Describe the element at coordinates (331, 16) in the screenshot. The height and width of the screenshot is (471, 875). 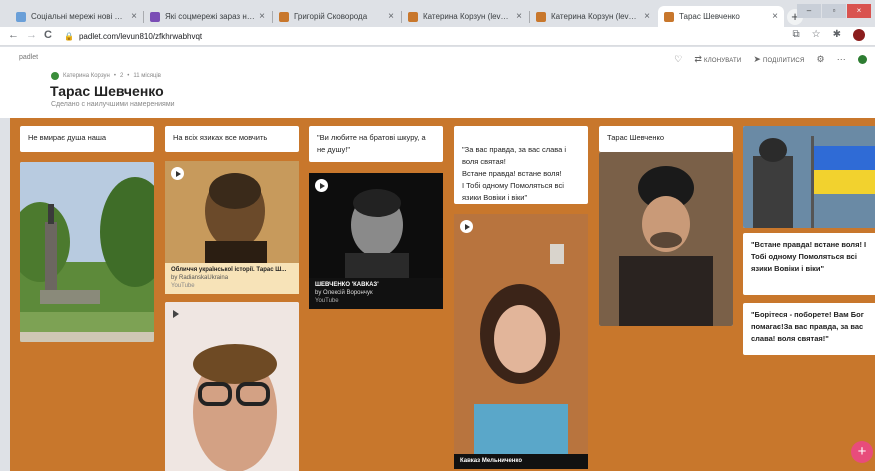
I see `tab-title: Григорій Сковорода` at that location.